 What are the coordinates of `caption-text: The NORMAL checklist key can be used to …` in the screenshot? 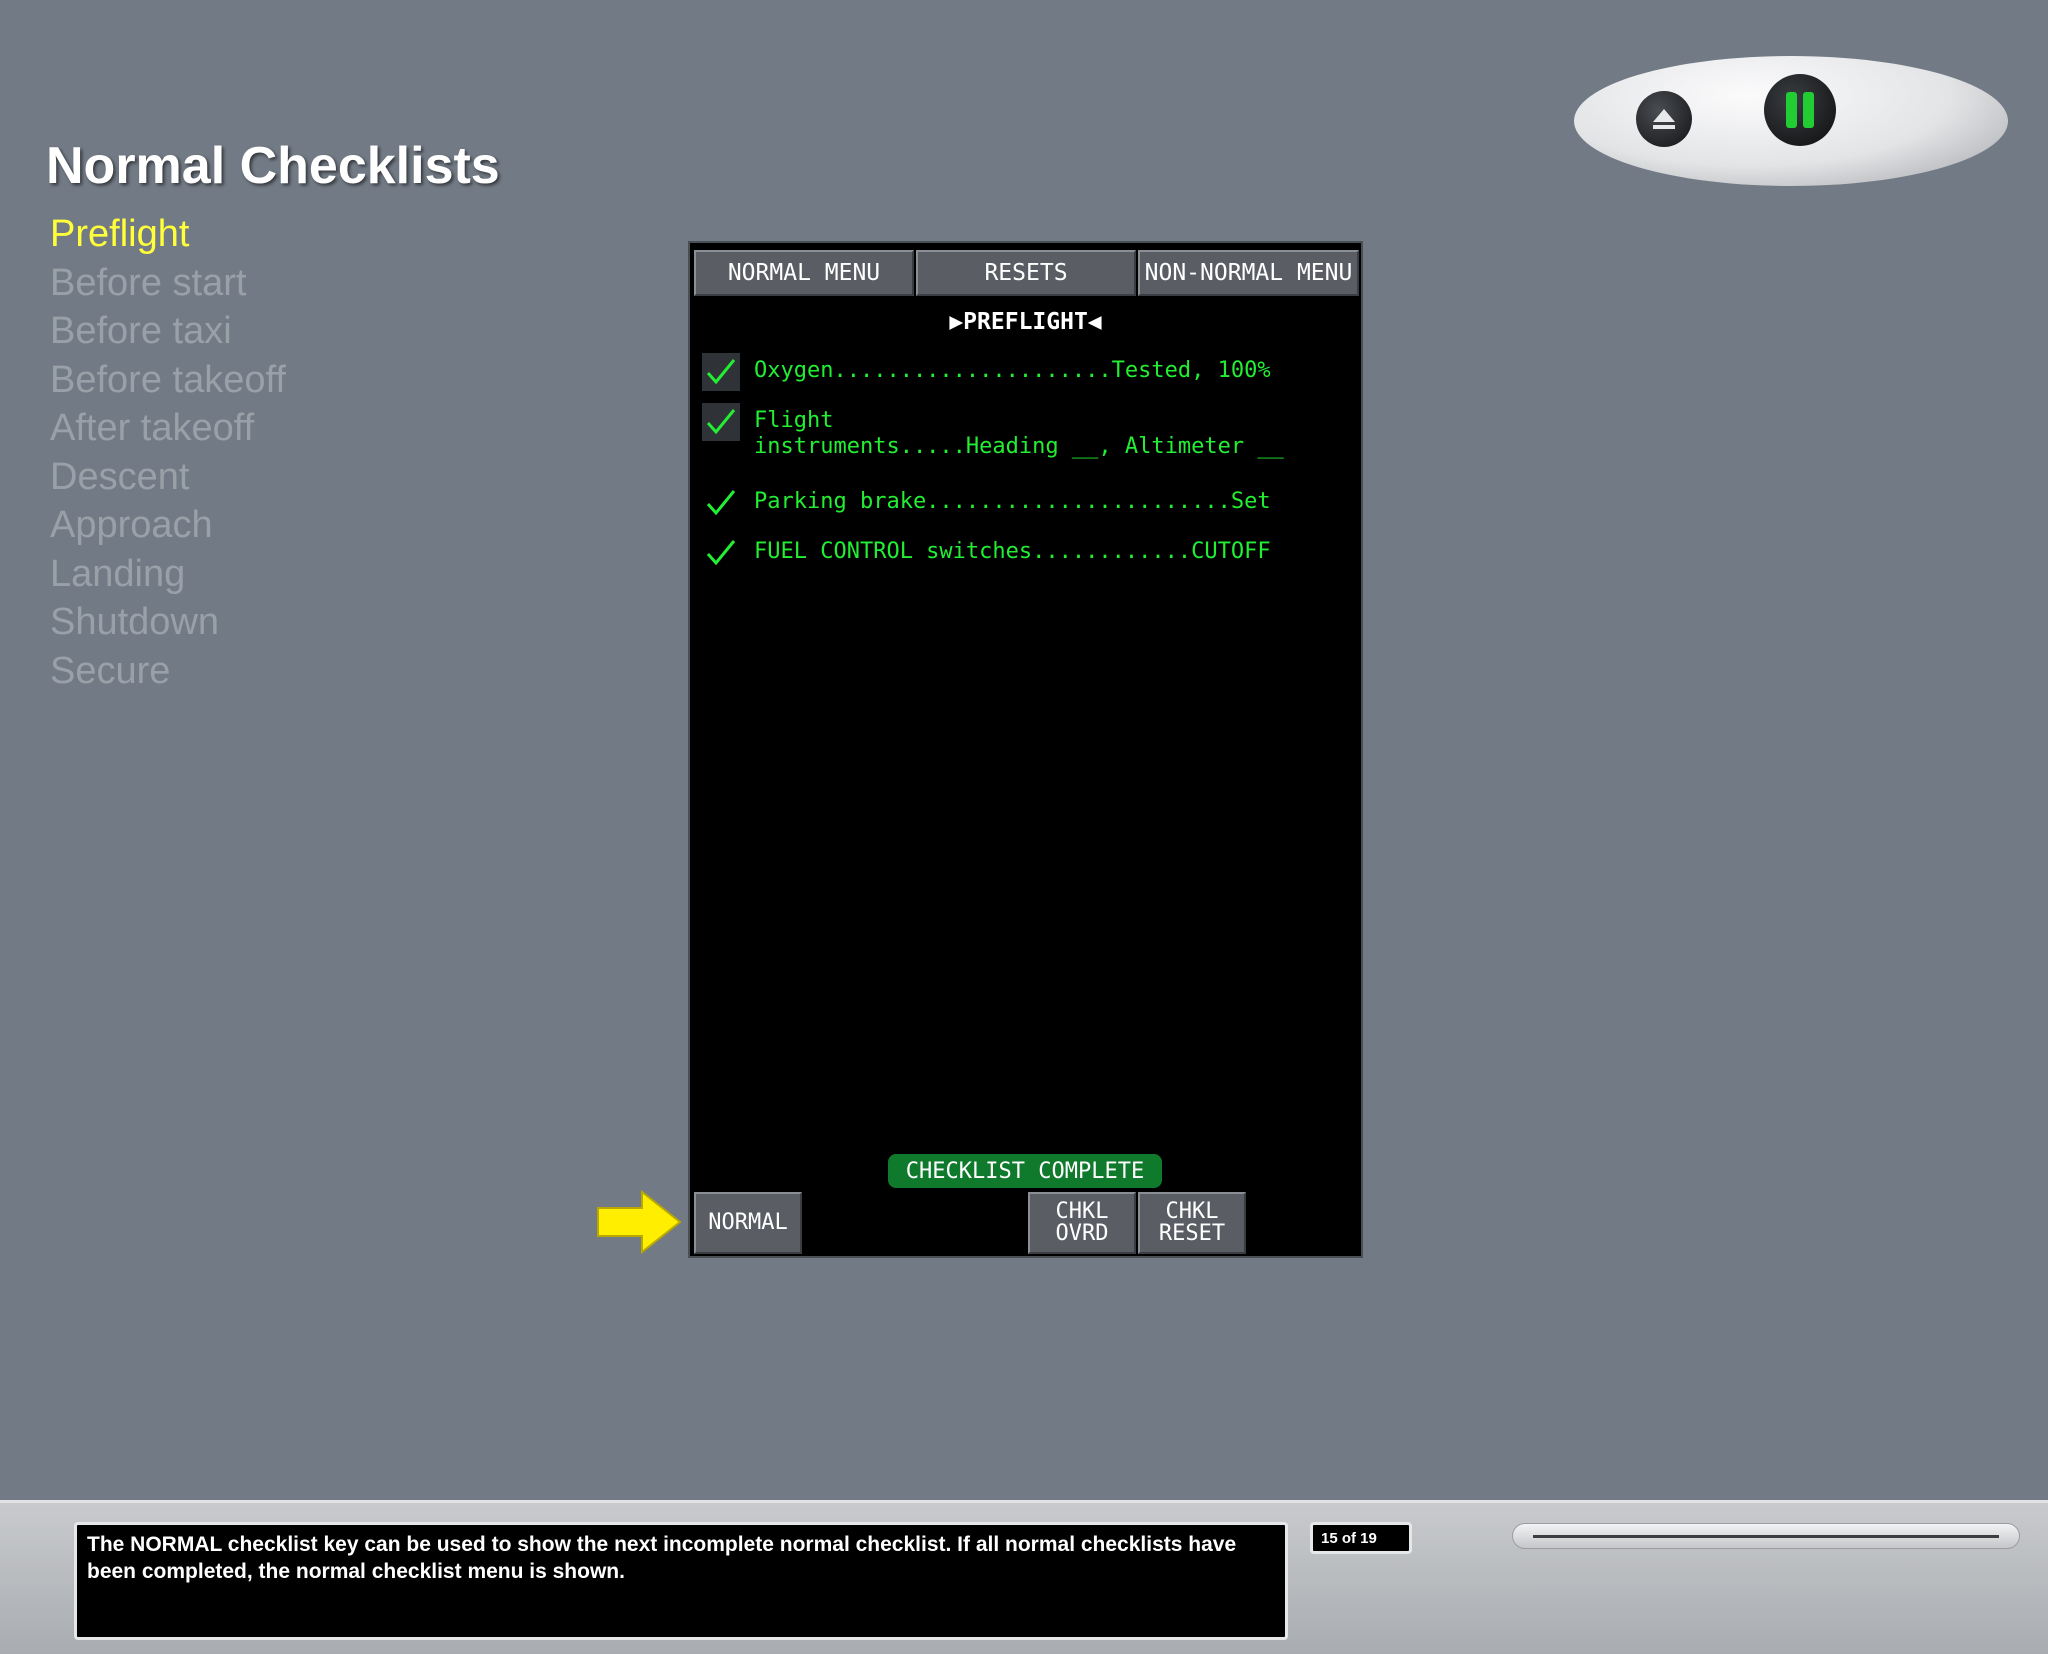 It's located at (681, 1581).